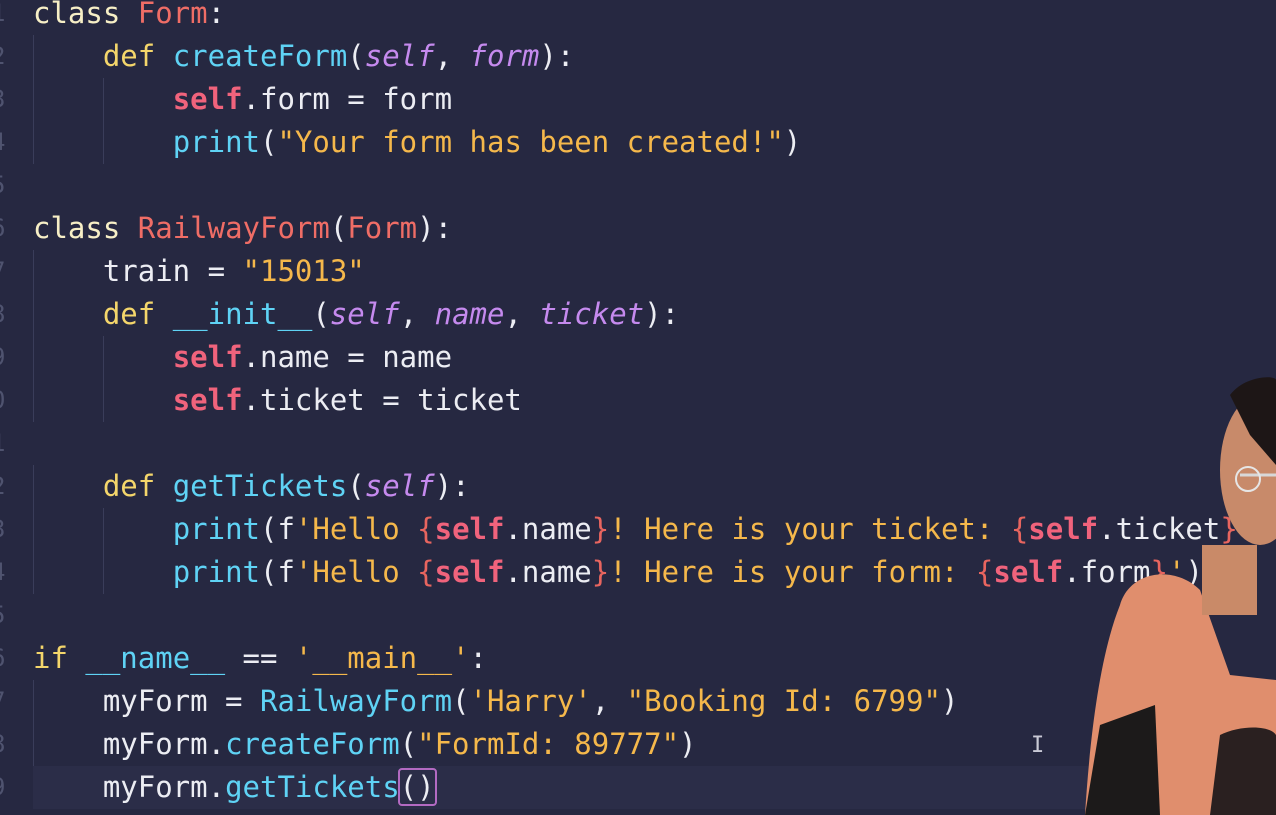  I want to click on code-line: def getTickets(self):, so click(251, 486).